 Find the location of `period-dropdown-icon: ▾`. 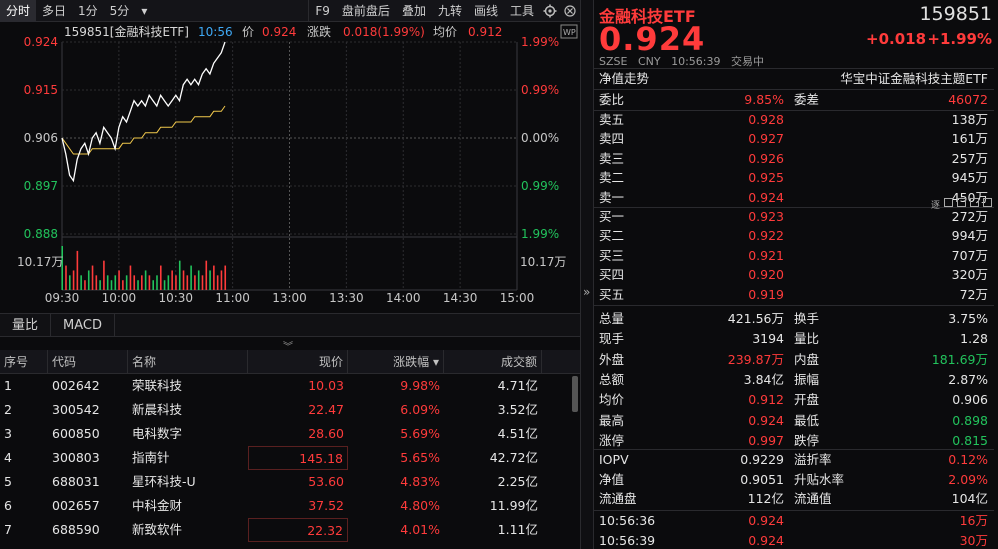

period-dropdown-icon: ▾ is located at coordinates (144, 11).